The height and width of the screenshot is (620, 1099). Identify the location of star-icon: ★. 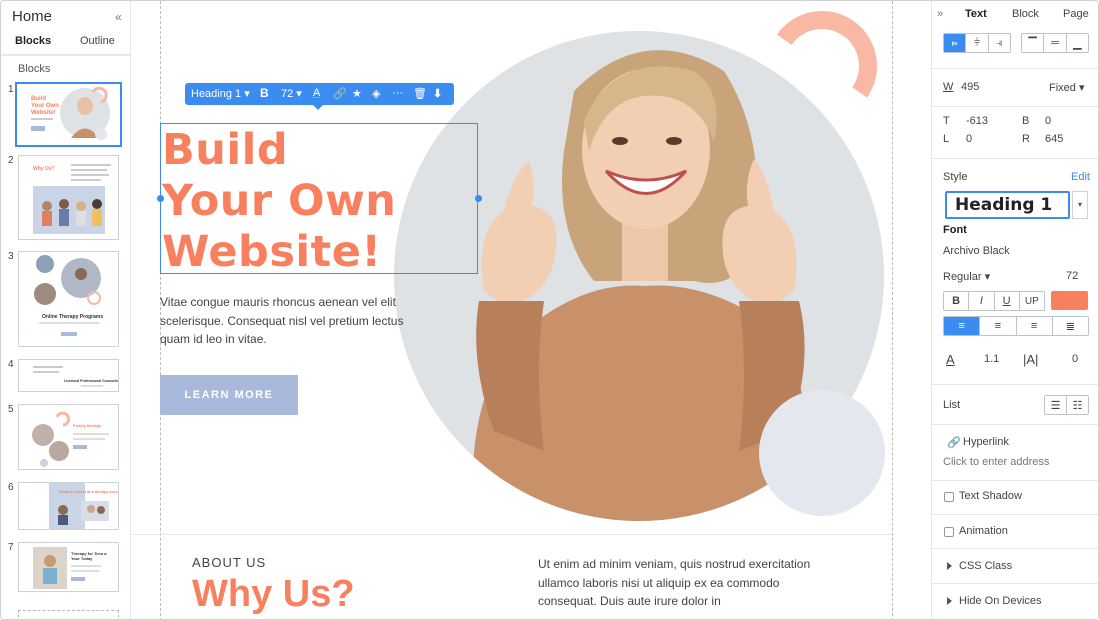
(357, 93).